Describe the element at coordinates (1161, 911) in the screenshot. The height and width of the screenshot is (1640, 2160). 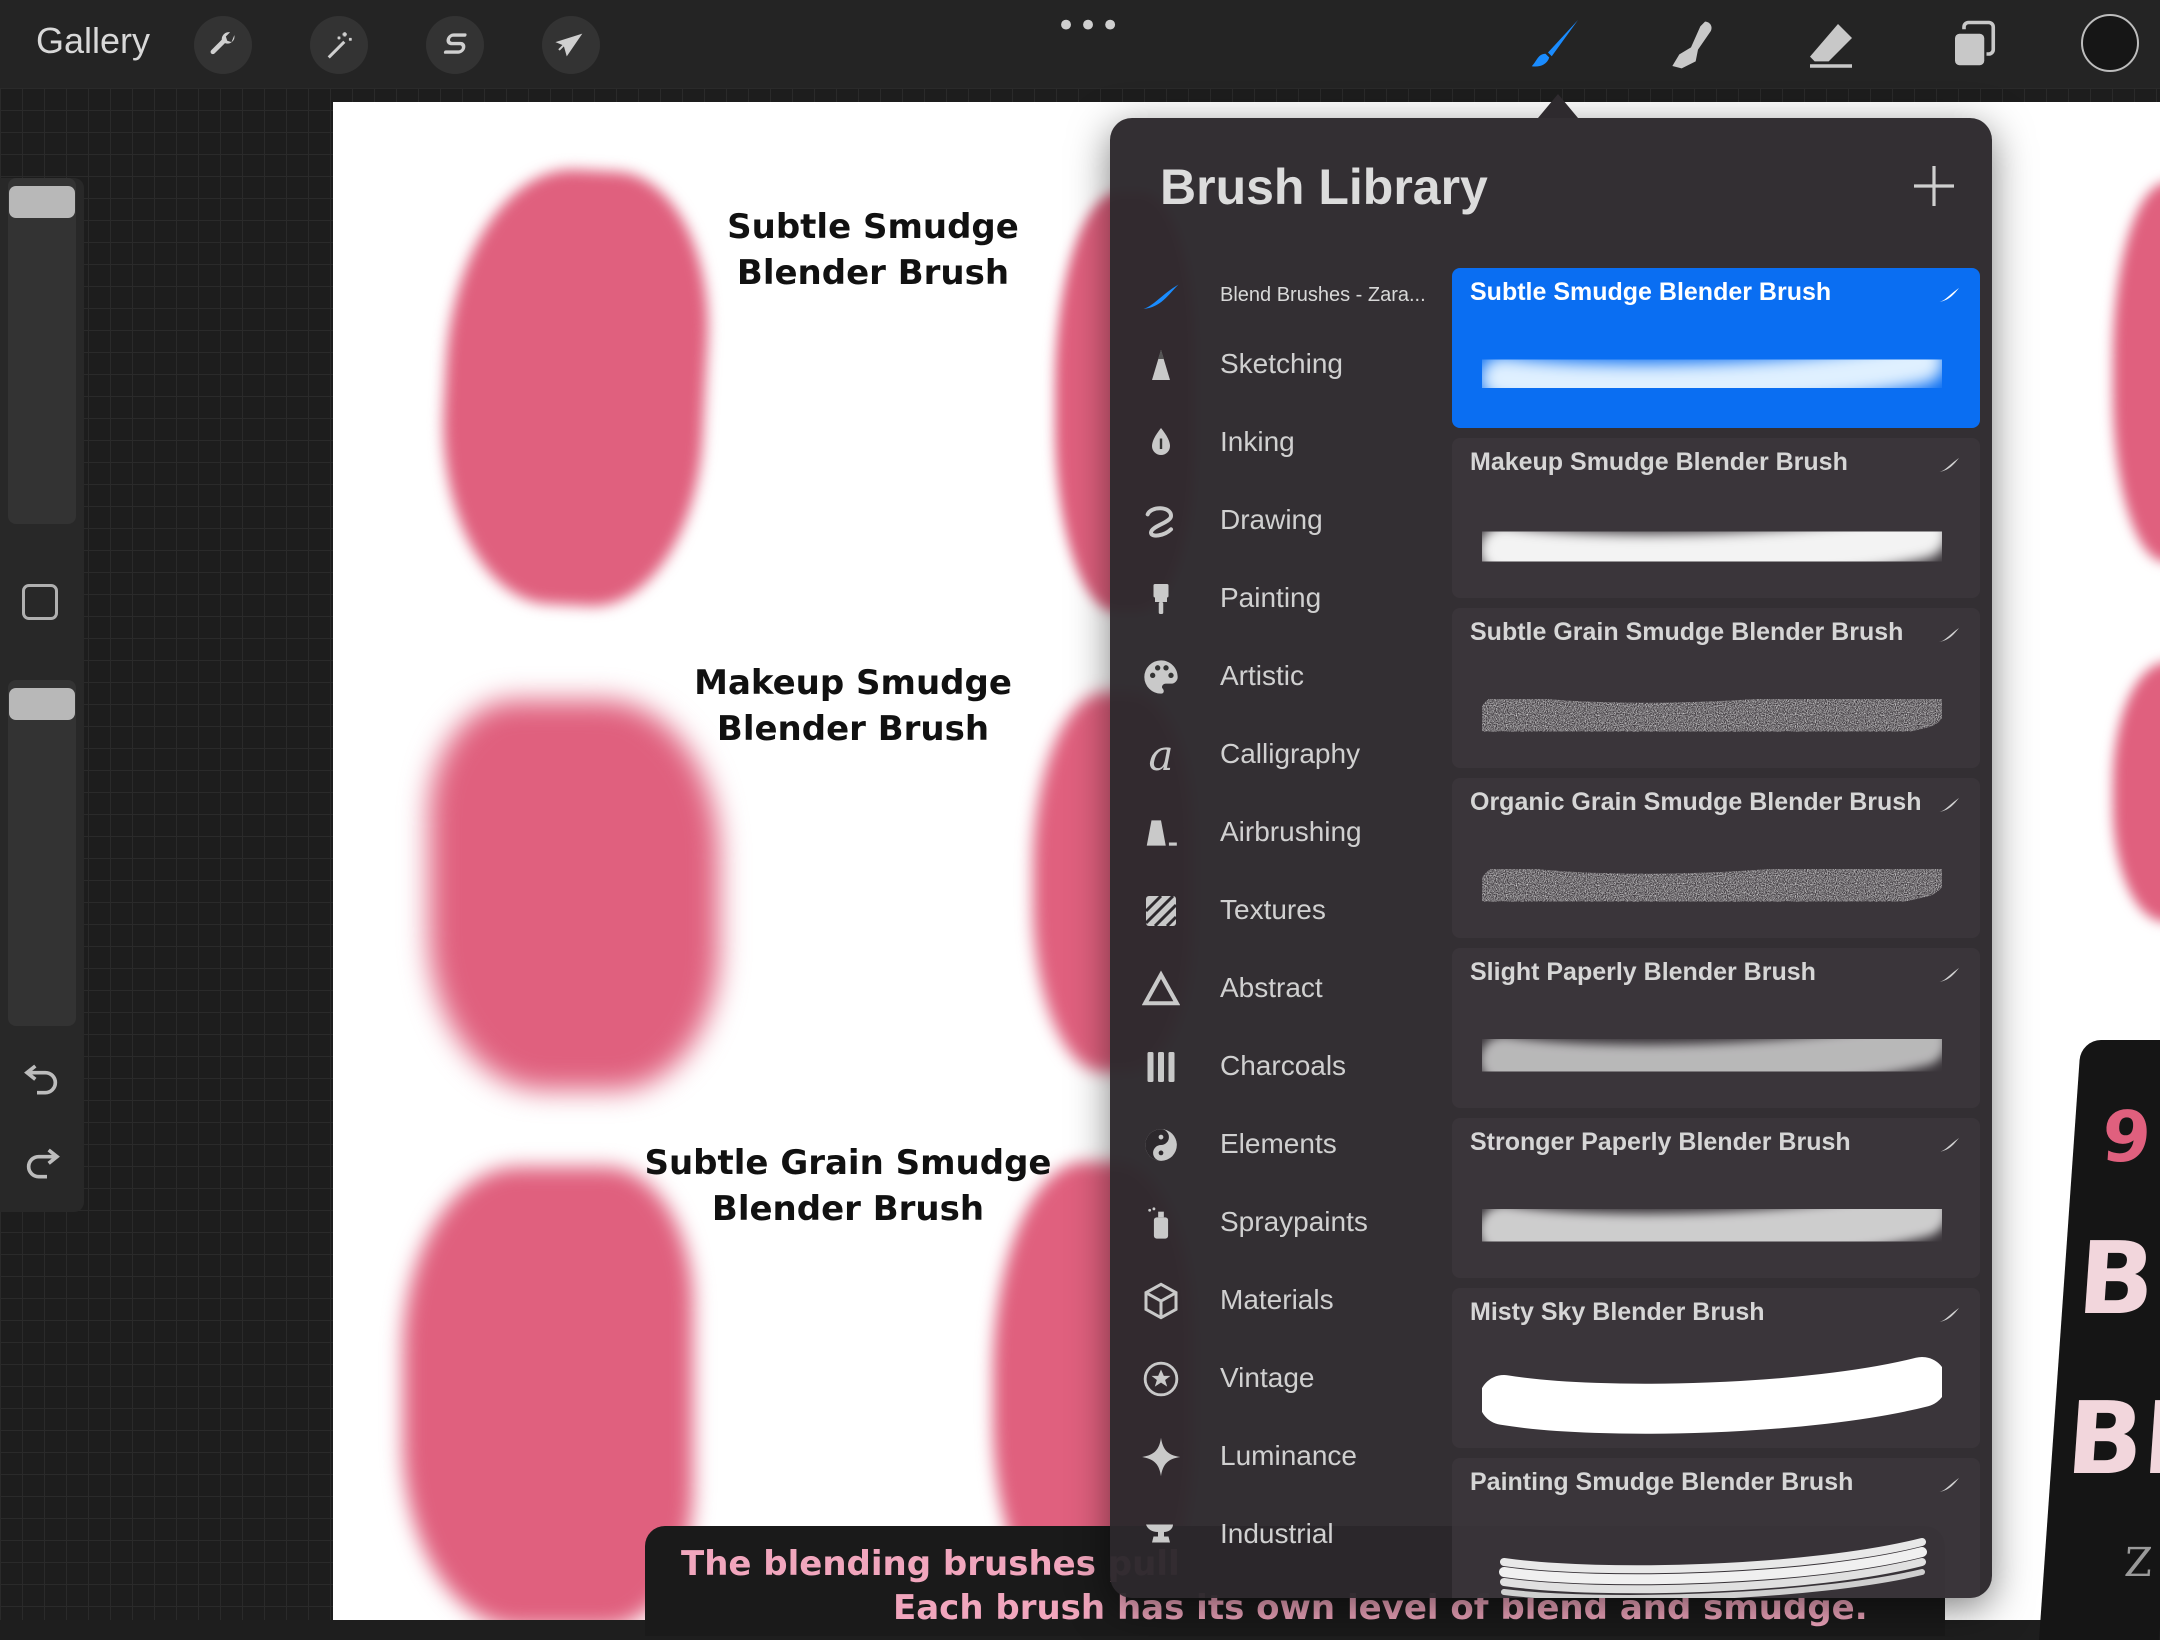
I see `hatch-texture-icon` at that location.